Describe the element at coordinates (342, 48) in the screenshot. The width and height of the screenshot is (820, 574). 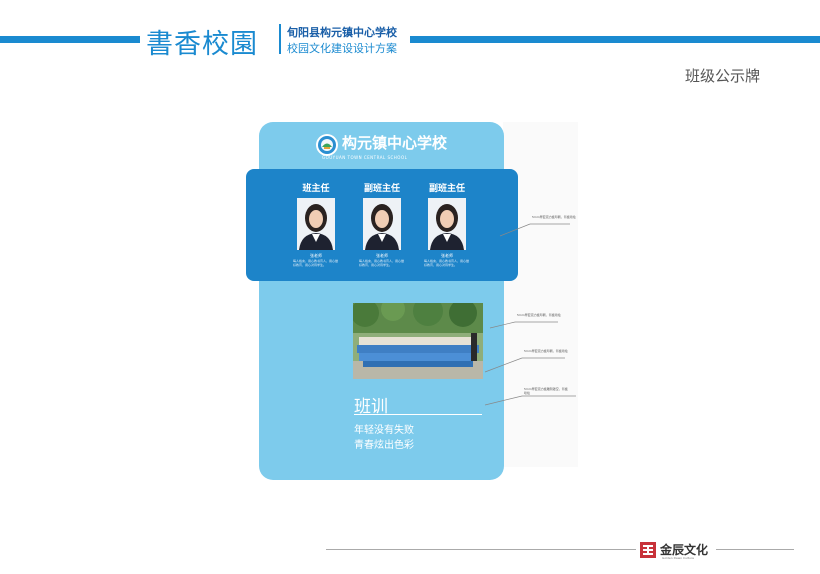
I see `header-subtitle-plan: 校园文化建设设计方案` at that location.